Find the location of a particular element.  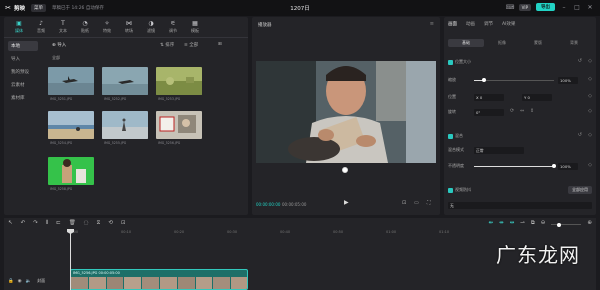

export-button: 导出 is located at coordinates (545, 7).